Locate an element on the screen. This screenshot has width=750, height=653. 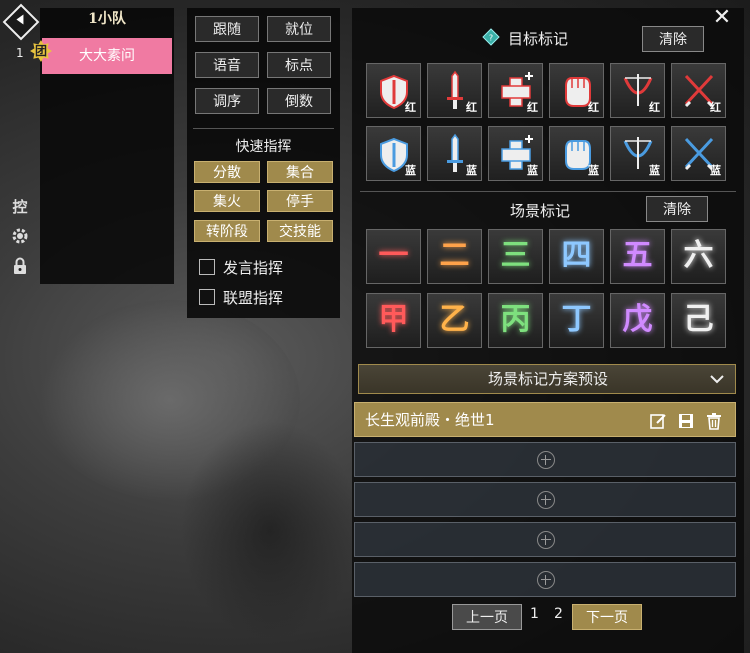
scene-mark-row2-2-button: 丙 is located at coordinates (515, 320).